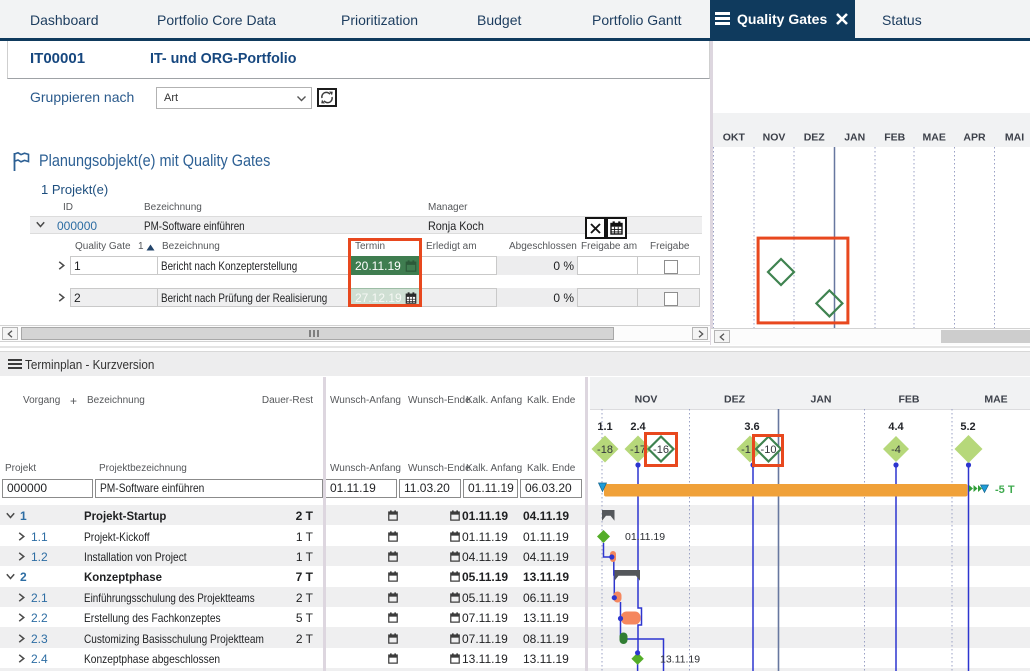 The height and width of the screenshot is (671, 1030). Describe the element at coordinates (967, 427) in the screenshot. I see `svg-text: 5.2` at that location.